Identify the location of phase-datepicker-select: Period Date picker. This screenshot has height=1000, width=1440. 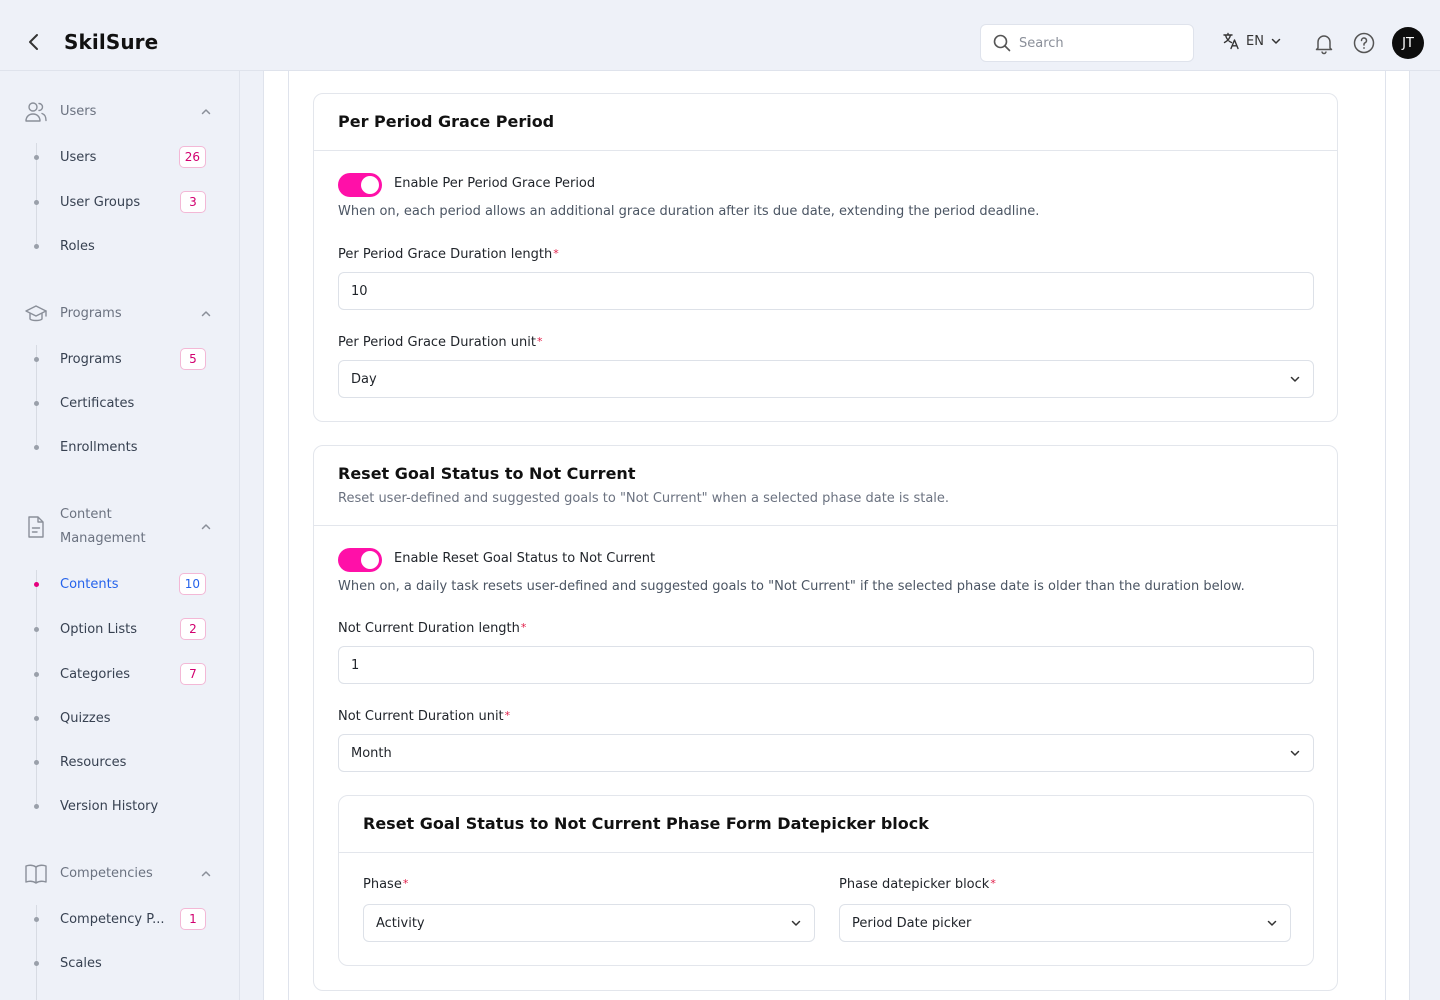
(1065, 923).